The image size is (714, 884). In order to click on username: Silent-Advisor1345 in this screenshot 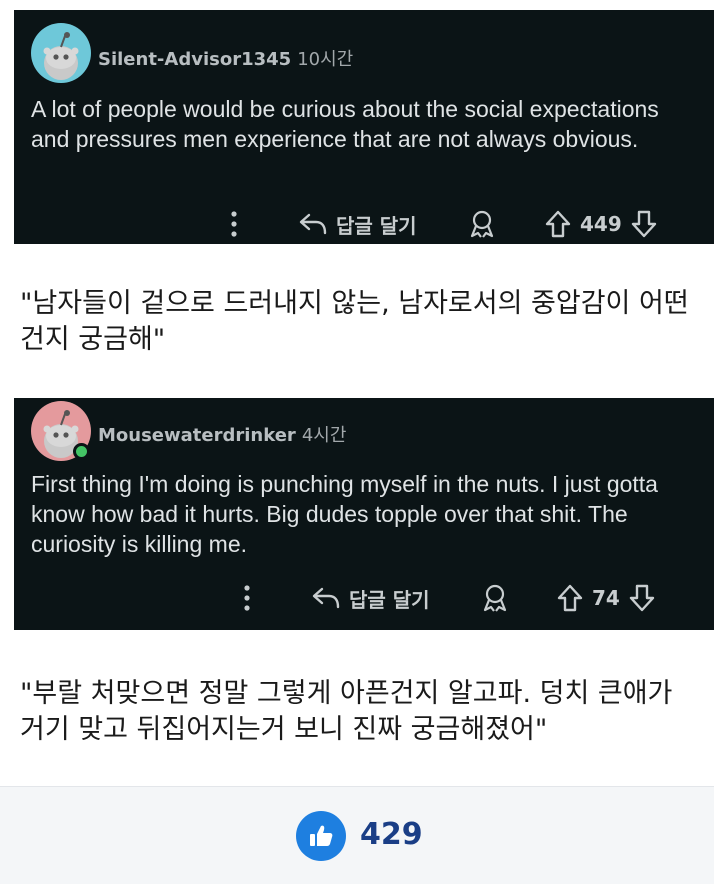, I will do `click(194, 59)`.